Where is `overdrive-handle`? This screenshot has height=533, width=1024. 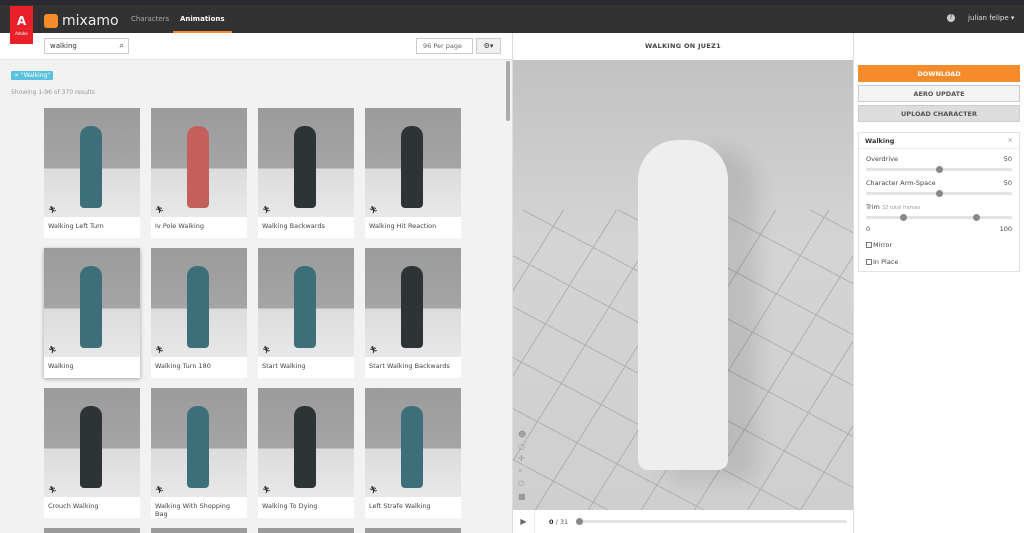
overdrive-handle is located at coordinates (939, 169).